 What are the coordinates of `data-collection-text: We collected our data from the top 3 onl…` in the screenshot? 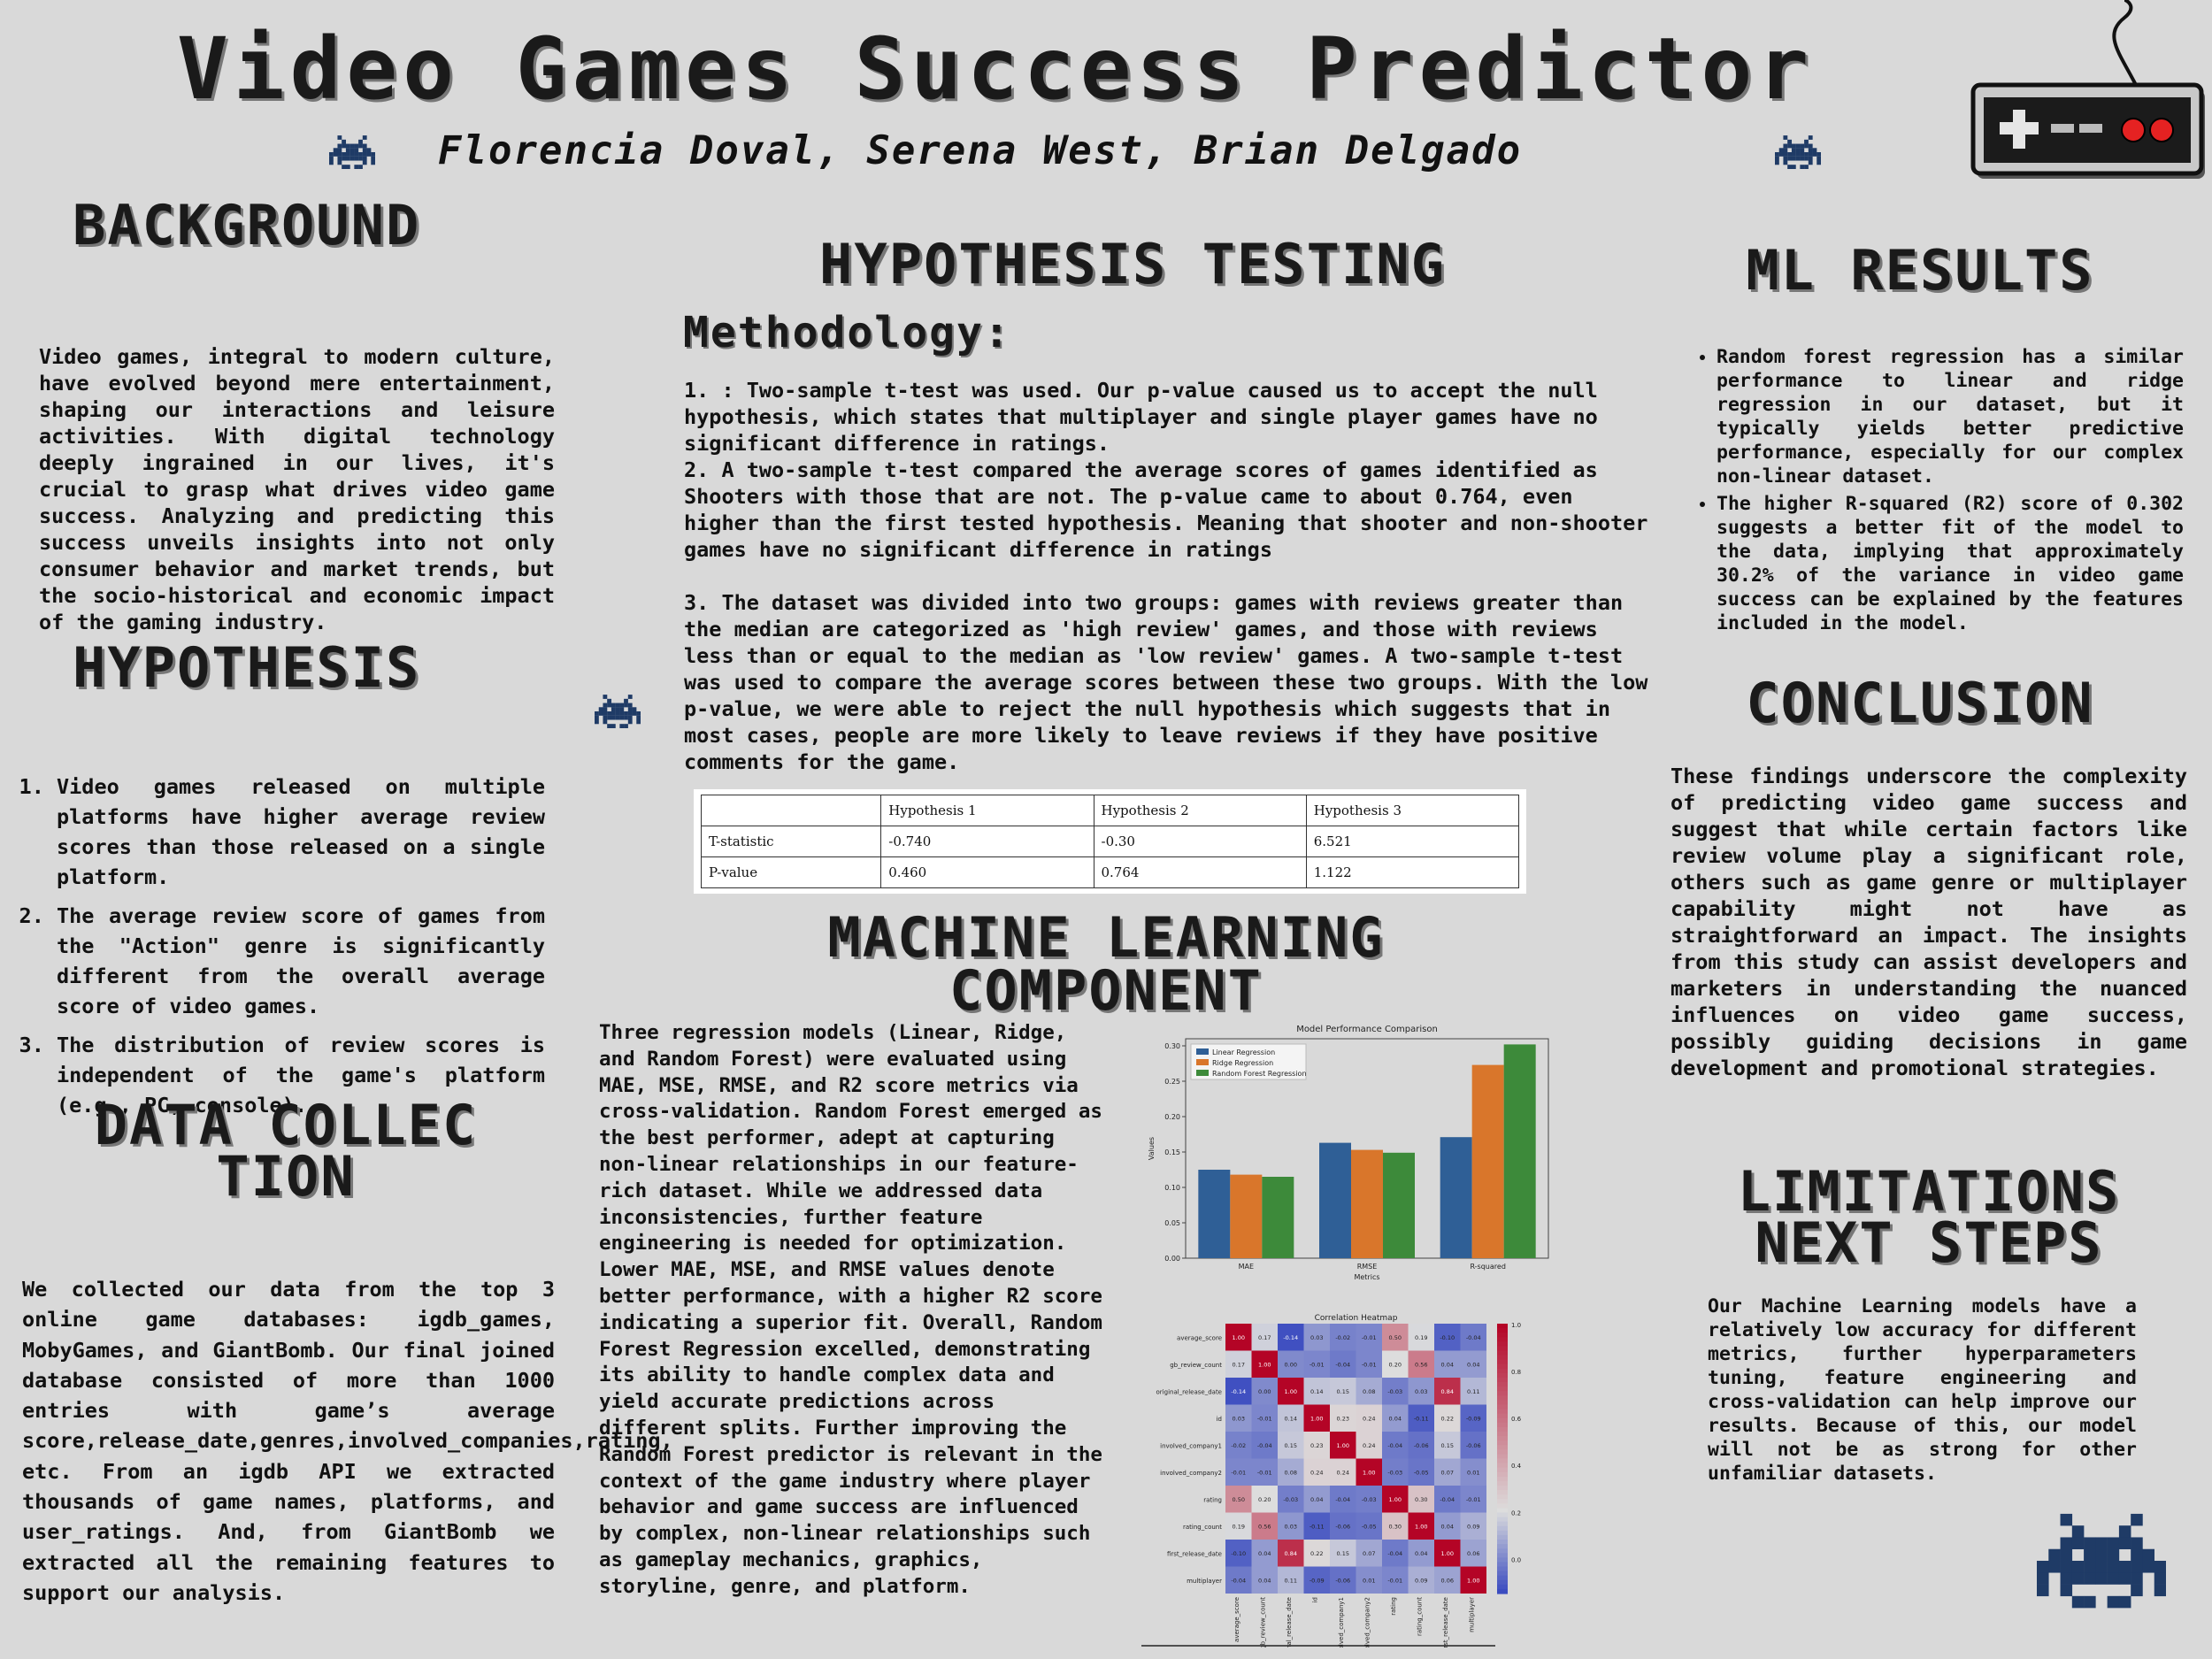 It's located at (347, 1441).